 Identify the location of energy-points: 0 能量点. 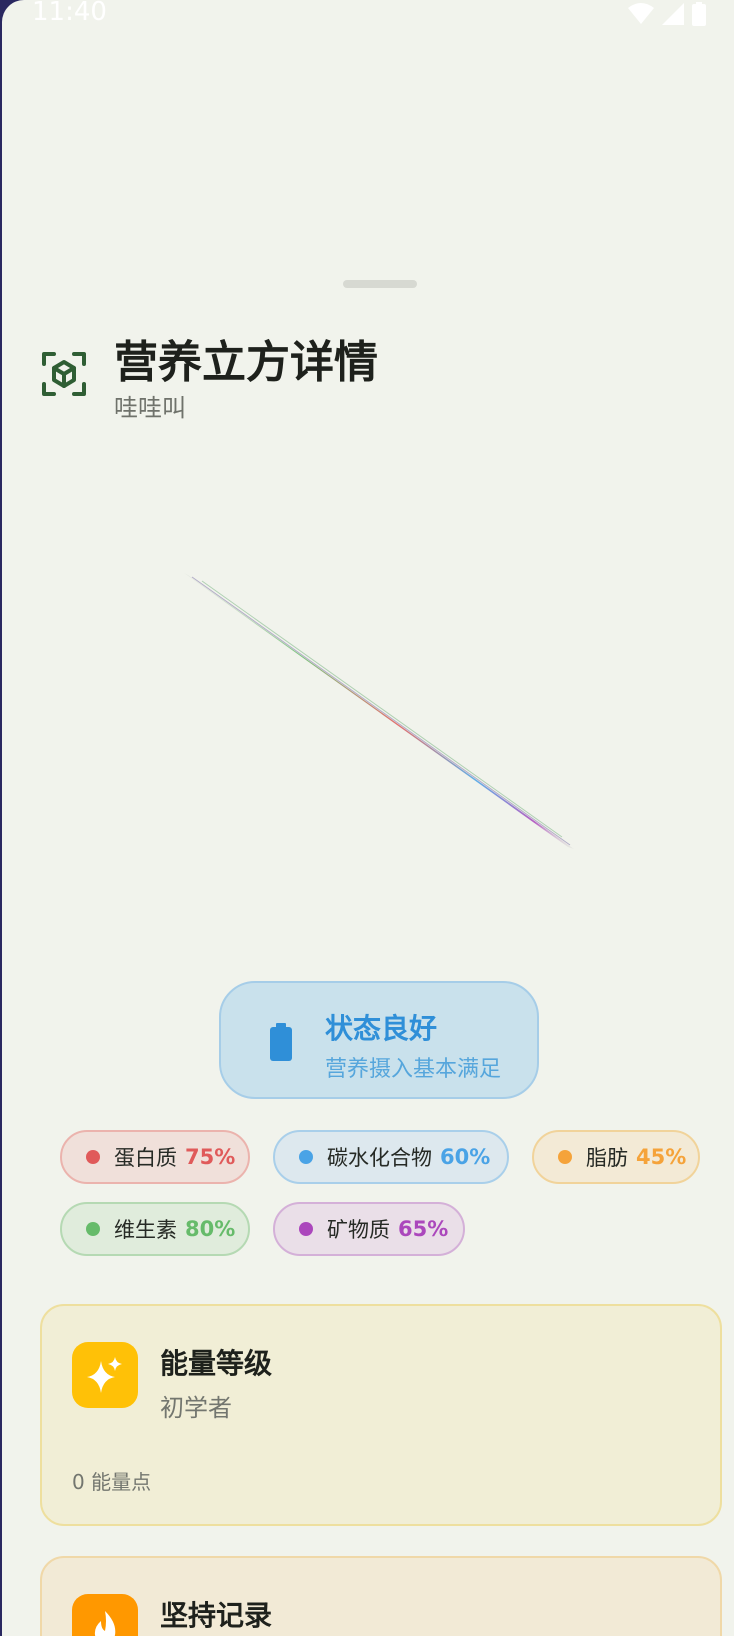
(112, 1482).